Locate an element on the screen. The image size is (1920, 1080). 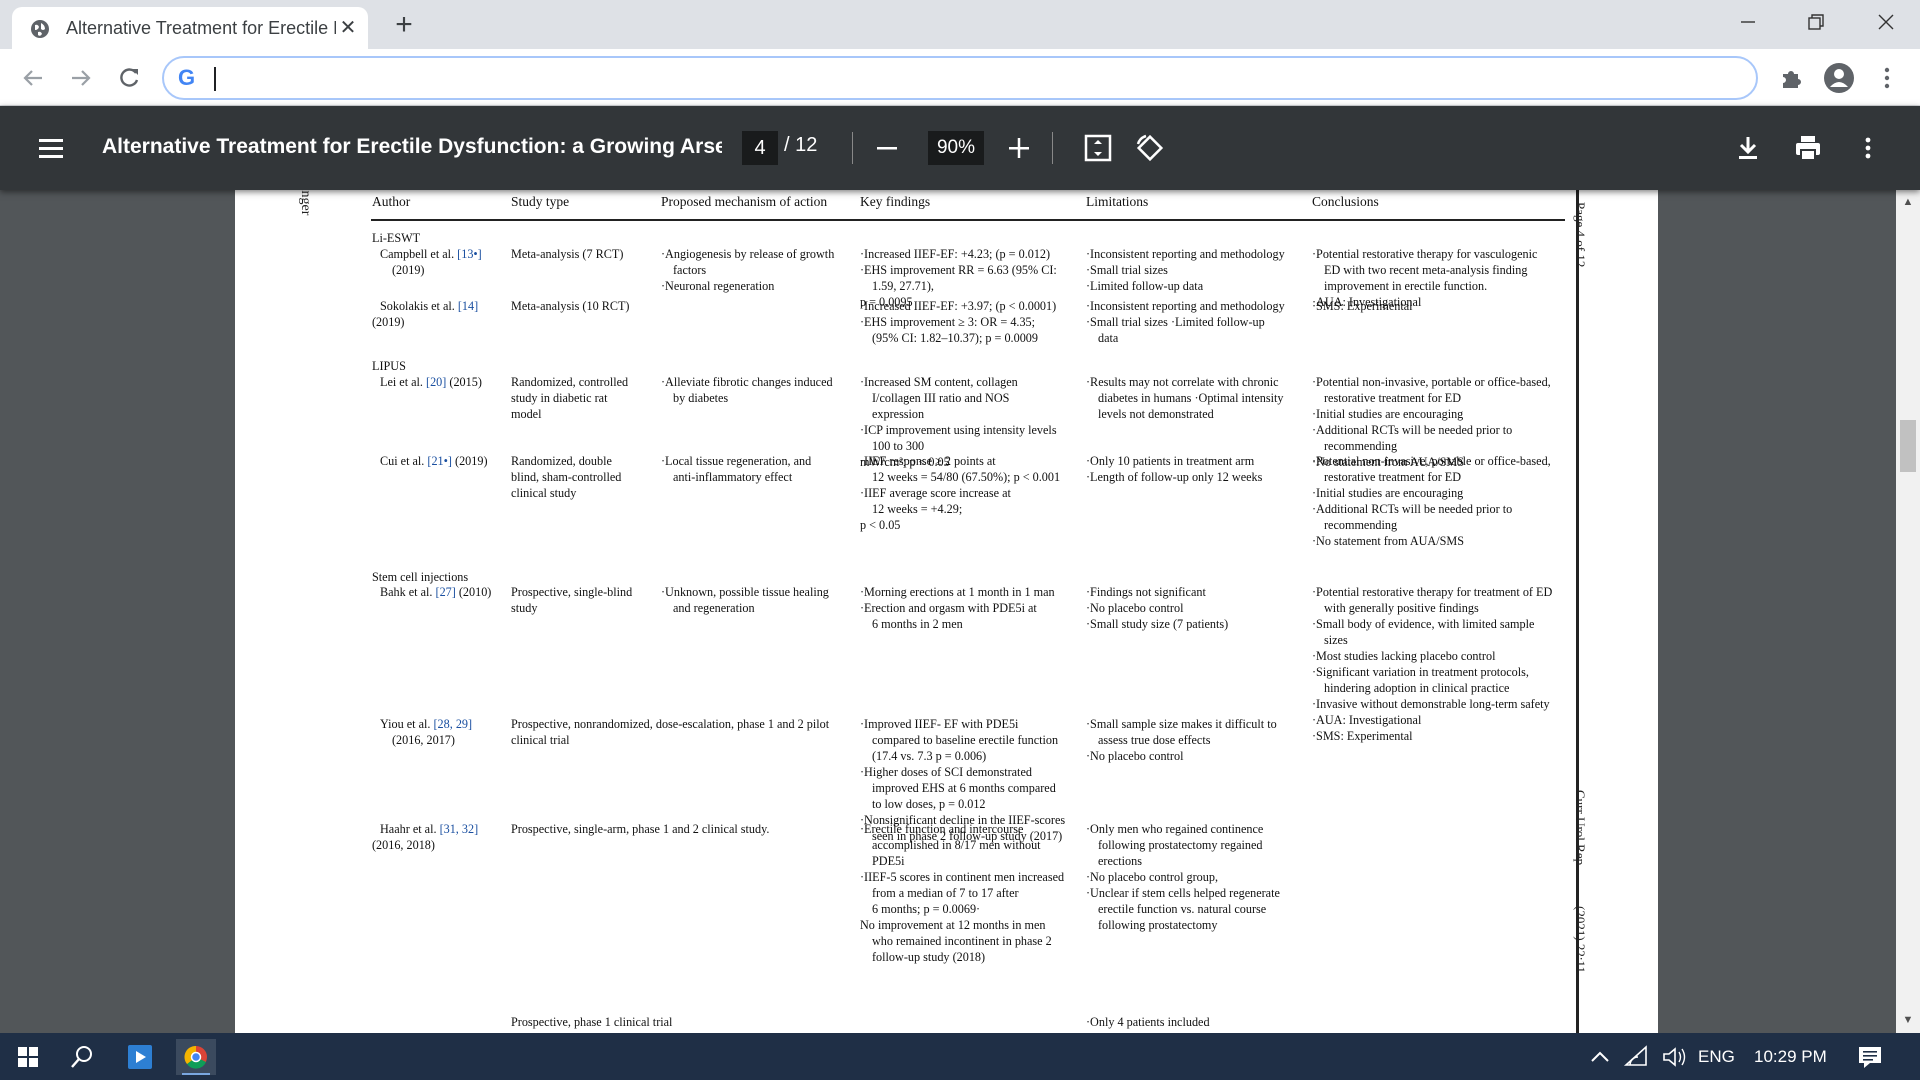
close-window-icon is located at coordinates (1886, 22).